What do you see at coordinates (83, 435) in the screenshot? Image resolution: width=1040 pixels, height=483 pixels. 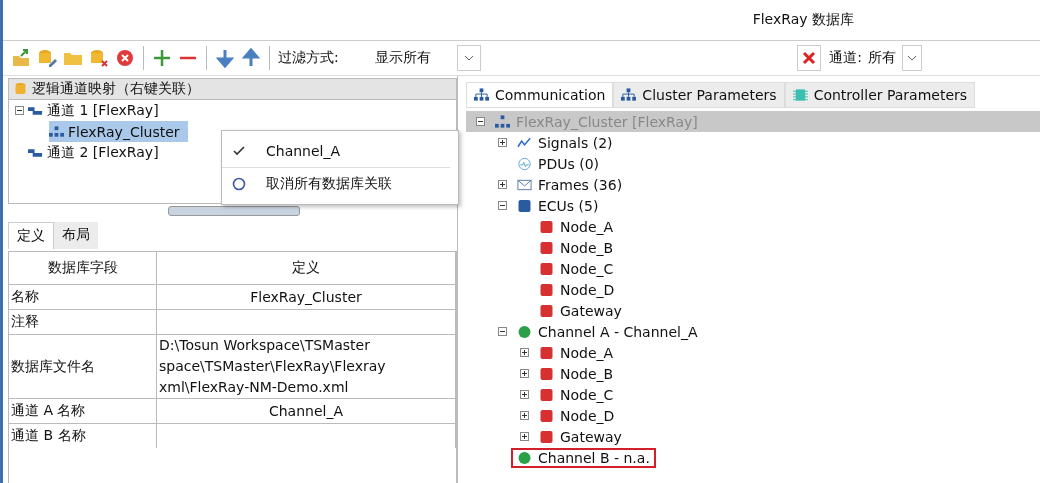 I see `table-cell: 通道 B 名称` at bounding box center [83, 435].